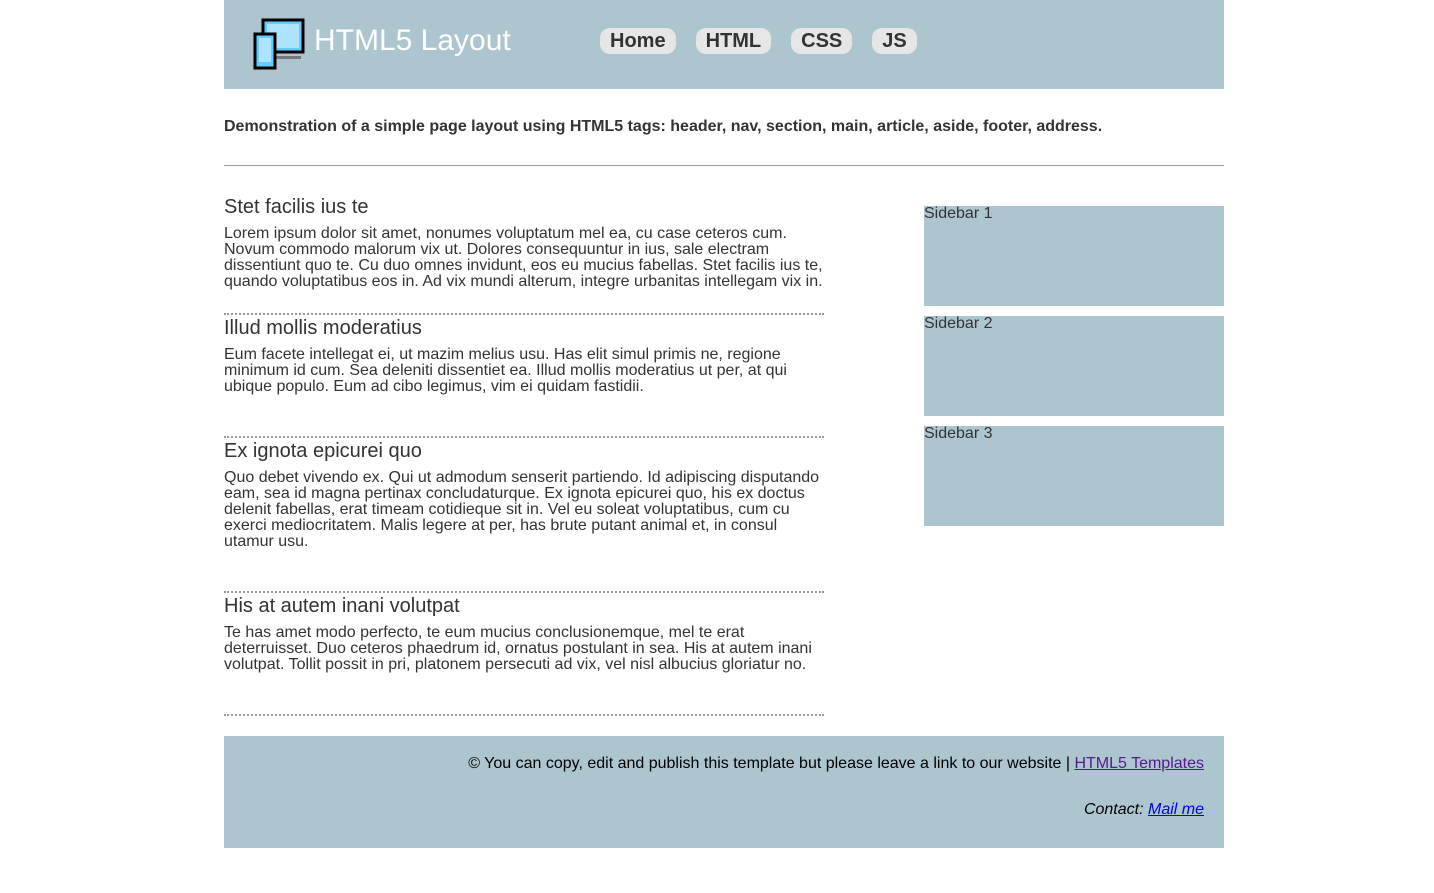 This screenshot has width=1434, height=893. Describe the element at coordinates (1074, 366) in the screenshot. I see `sidebar-box-2: Sidebar 2` at that location.